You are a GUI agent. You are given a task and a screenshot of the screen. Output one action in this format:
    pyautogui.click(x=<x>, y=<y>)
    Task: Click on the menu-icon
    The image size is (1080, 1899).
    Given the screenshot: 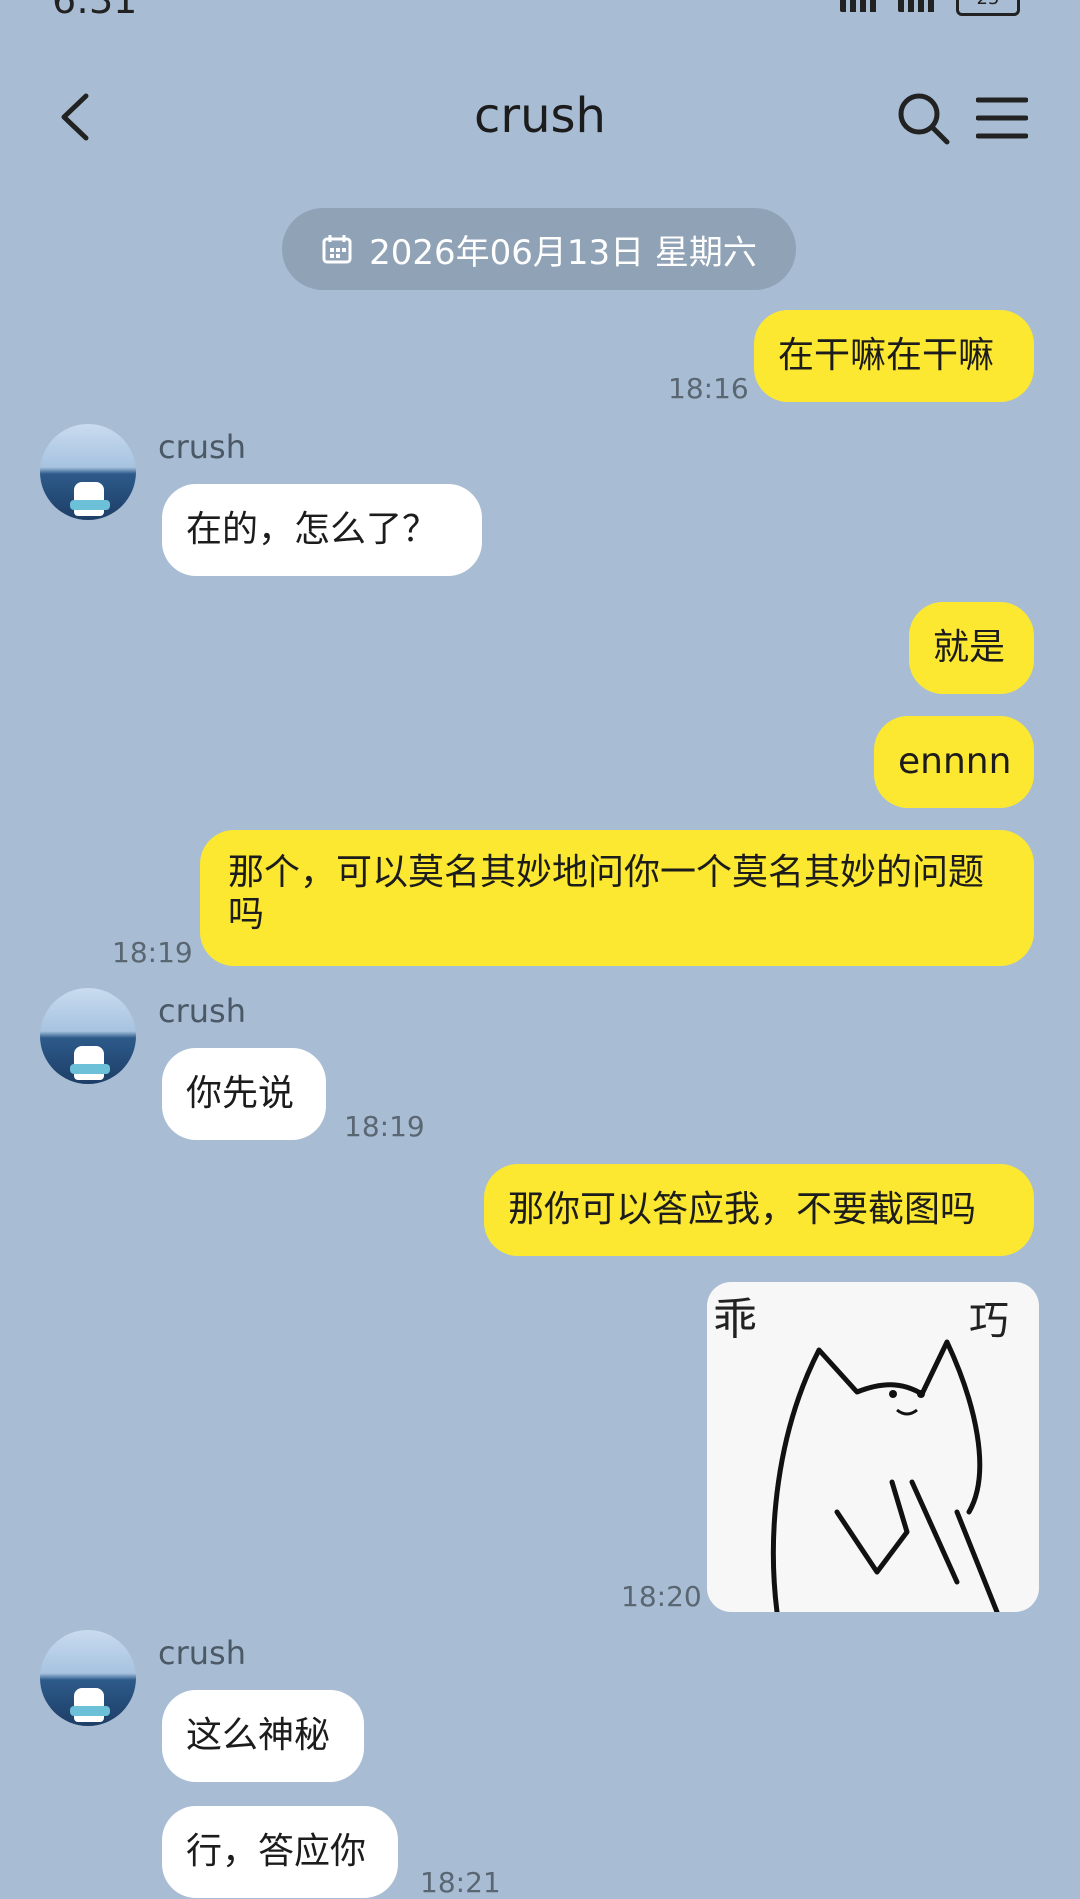 What is the action you would take?
    pyautogui.click(x=1002, y=118)
    